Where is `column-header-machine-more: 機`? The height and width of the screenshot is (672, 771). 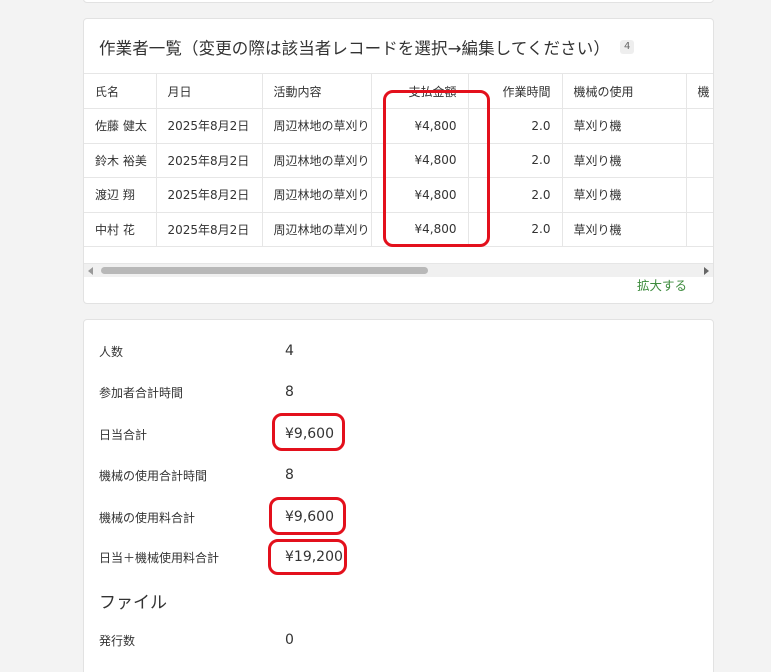
column-header-machine-more: 機 is located at coordinates (699, 91).